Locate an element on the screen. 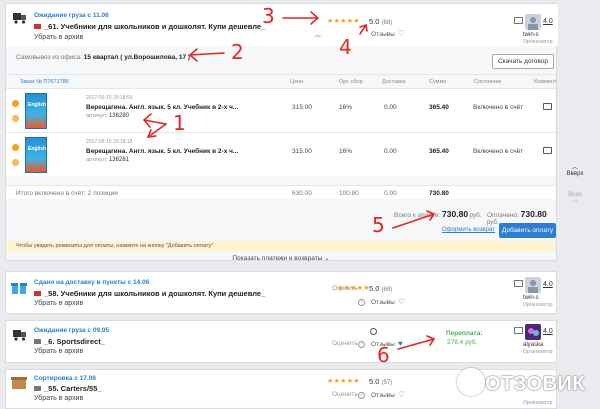 The height and width of the screenshot is (409, 600). download-contract-button: Скачать договор is located at coordinates (523, 61).